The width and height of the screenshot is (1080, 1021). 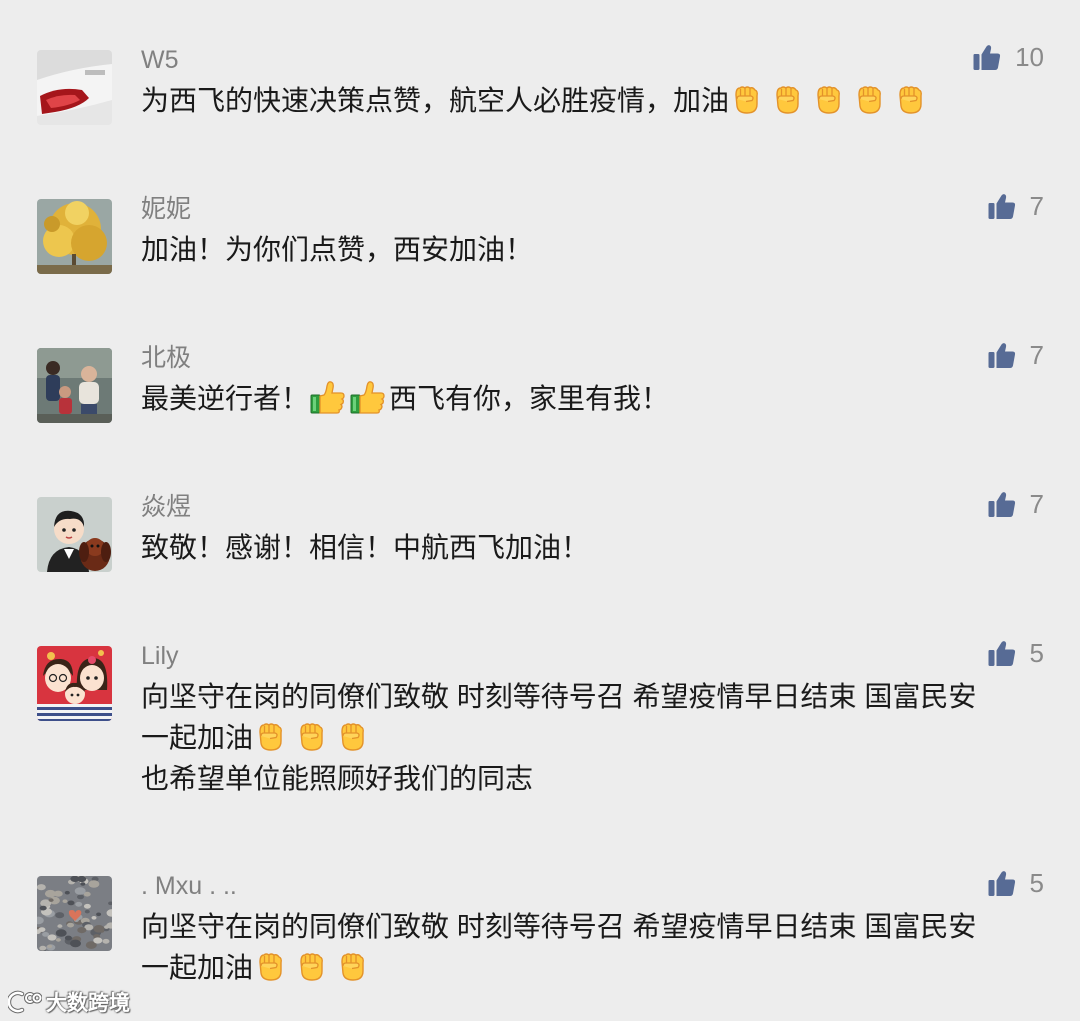 I want to click on comment-item: W5 为西飞的快速决策点赞，航空人必胜疫情，加油 10, so click(x=540, y=84).